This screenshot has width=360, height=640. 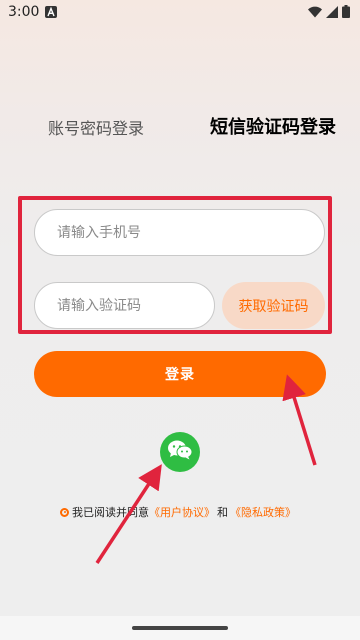 I want to click on agreement-connector: 和, so click(x=222, y=512).